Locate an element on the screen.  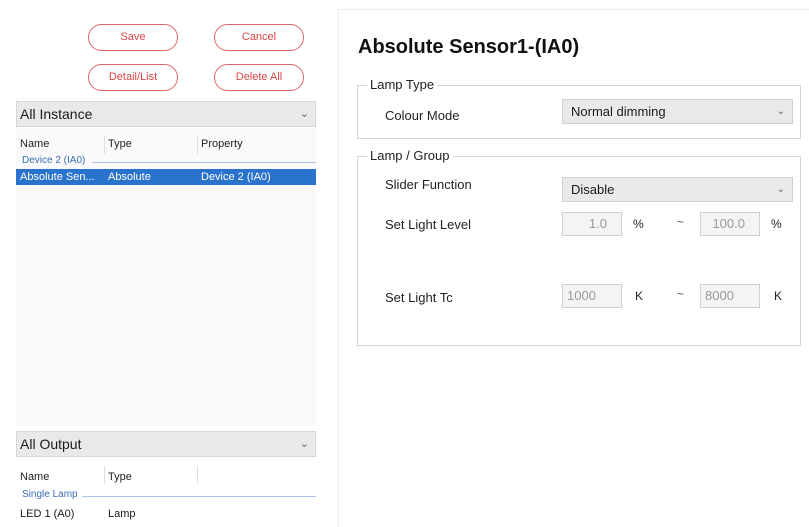
table-row: LED 1 (A0) Lamp is located at coordinates (166, 514).